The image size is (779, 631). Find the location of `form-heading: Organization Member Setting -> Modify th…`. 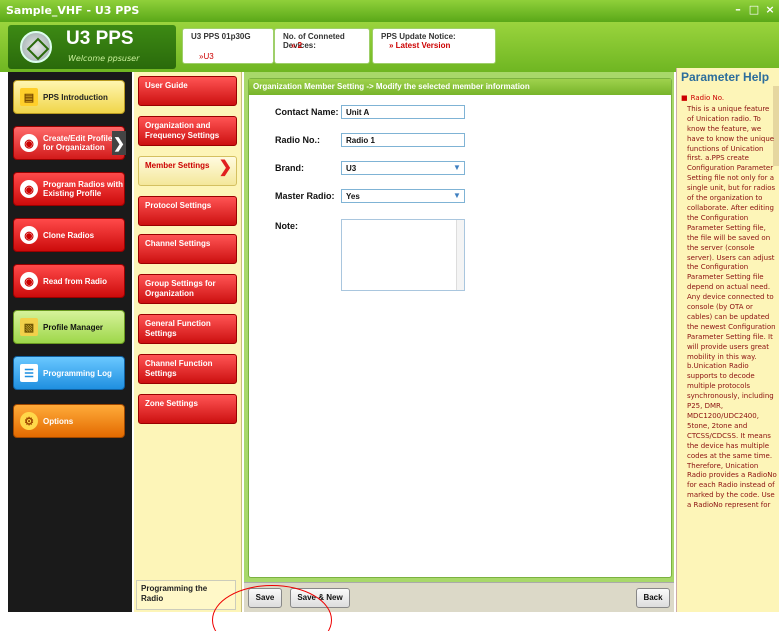

form-heading: Organization Member Setting -> Modify th… is located at coordinates (460, 87).